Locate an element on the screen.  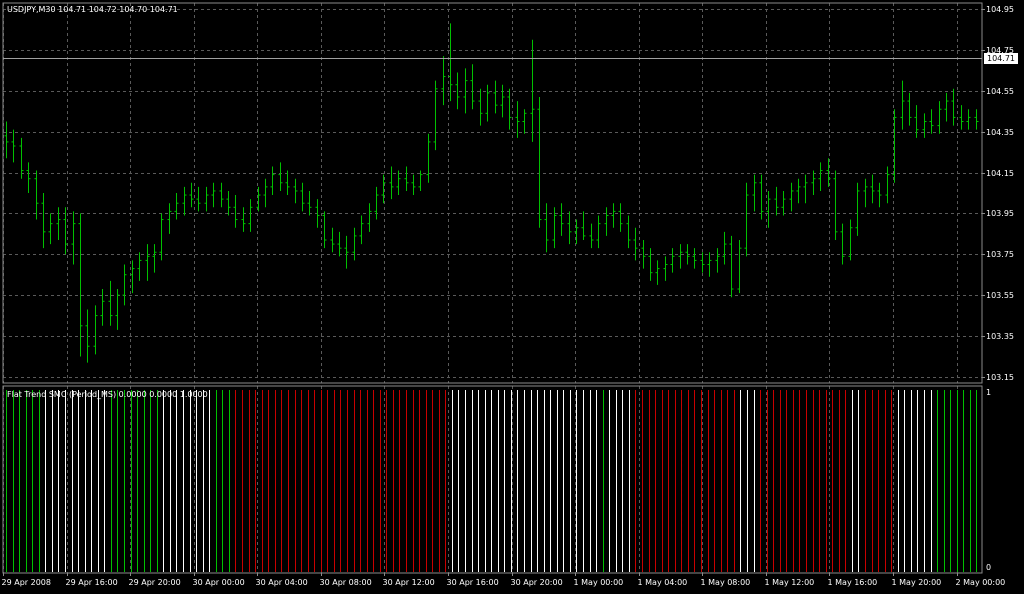
time-label: 30 Apr 00:00 is located at coordinates (218, 582).